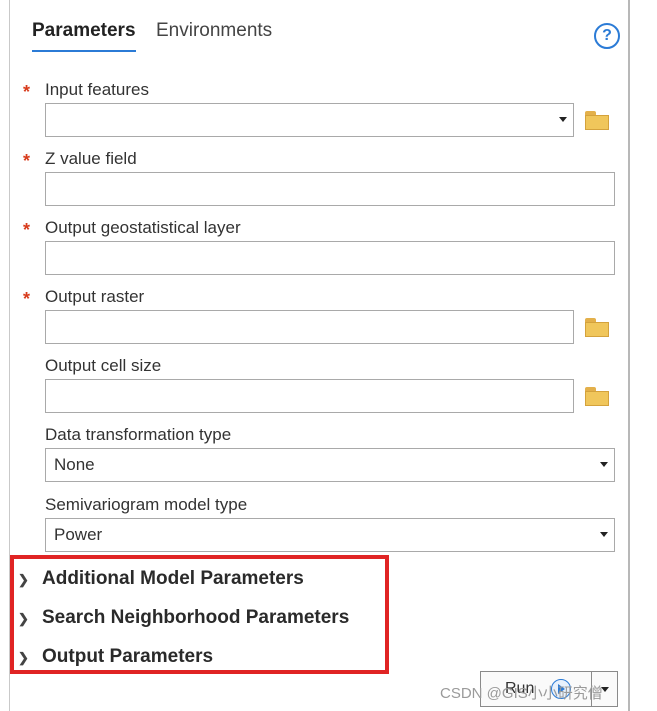  Describe the element at coordinates (214, 31) in the screenshot. I see `tab-environments: Environments` at that location.